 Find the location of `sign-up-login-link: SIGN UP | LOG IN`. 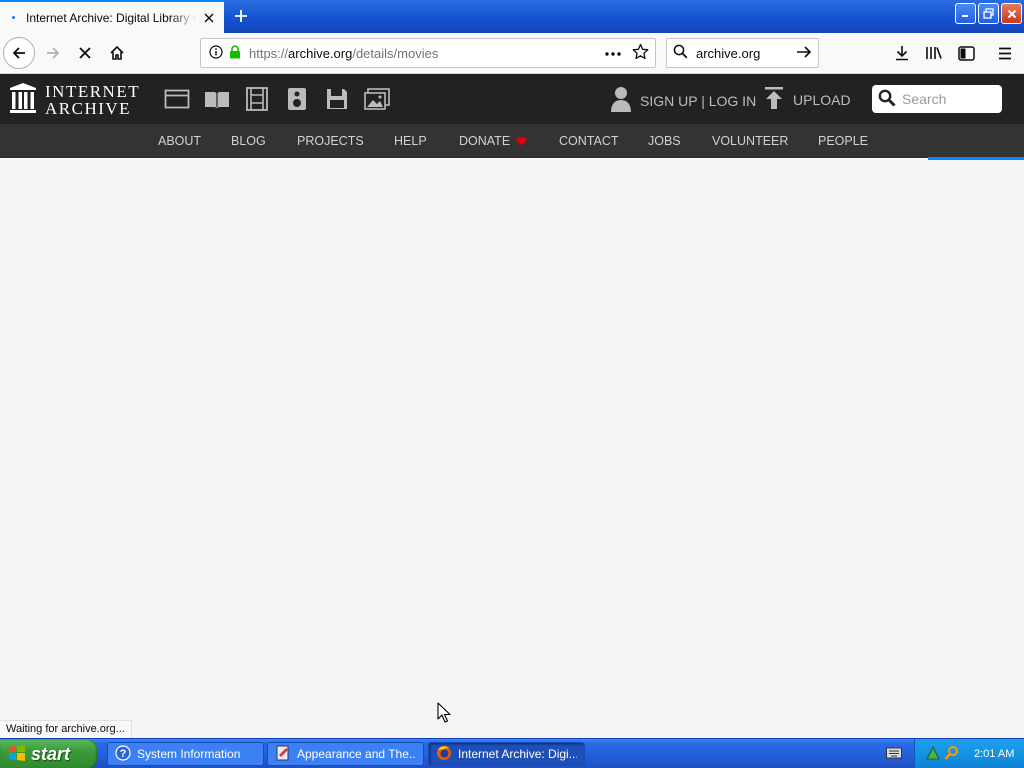

sign-up-login-link: SIGN UP | LOG IN is located at coordinates (683, 100).